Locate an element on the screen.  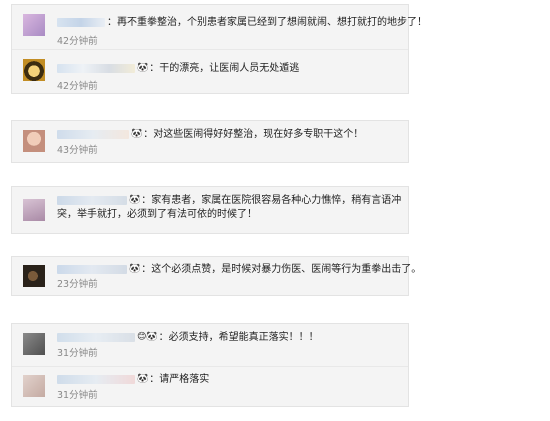
comment-line: 😊🐼：必须支持，希望能真正落实！！！ is located at coordinates (229, 337).